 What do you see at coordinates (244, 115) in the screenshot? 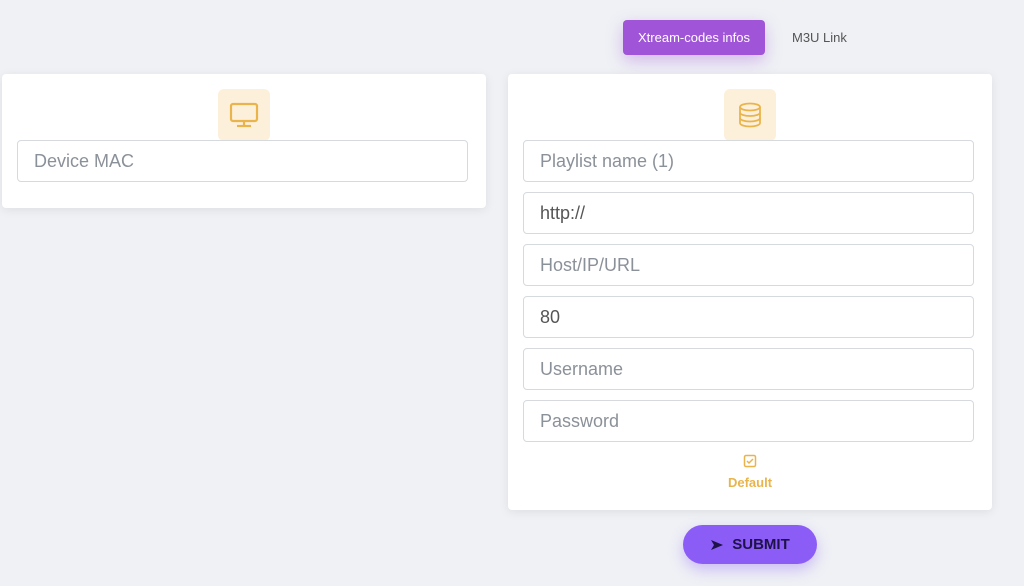
I see `monitor-icon` at bounding box center [244, 115].